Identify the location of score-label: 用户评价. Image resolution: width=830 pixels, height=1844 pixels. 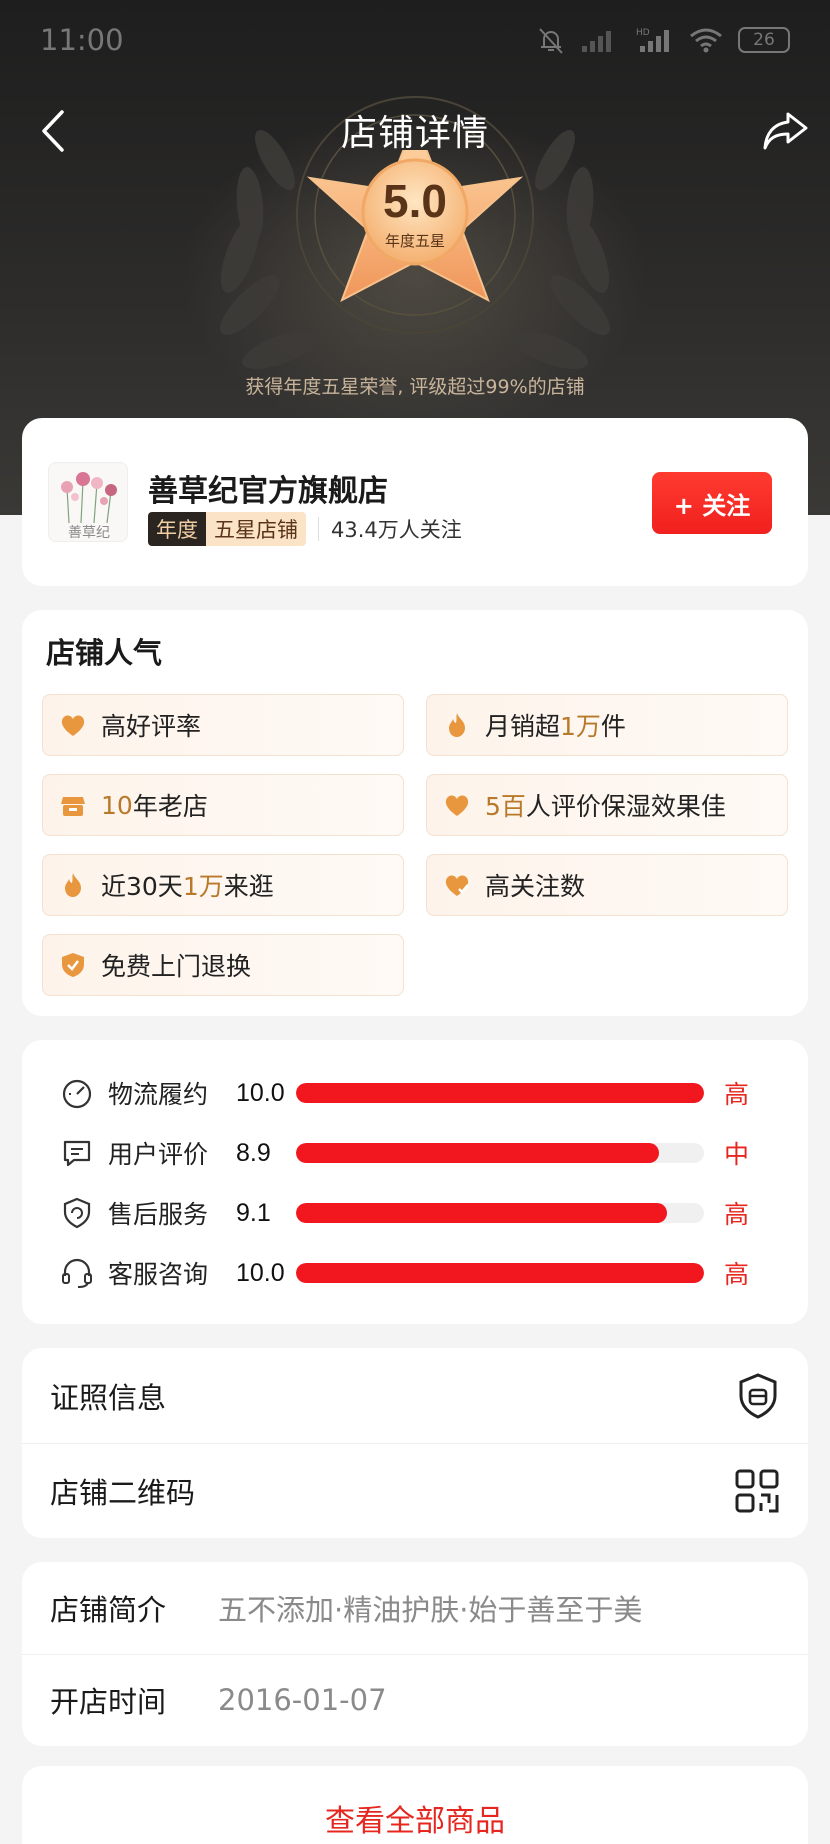
(158, 1154).